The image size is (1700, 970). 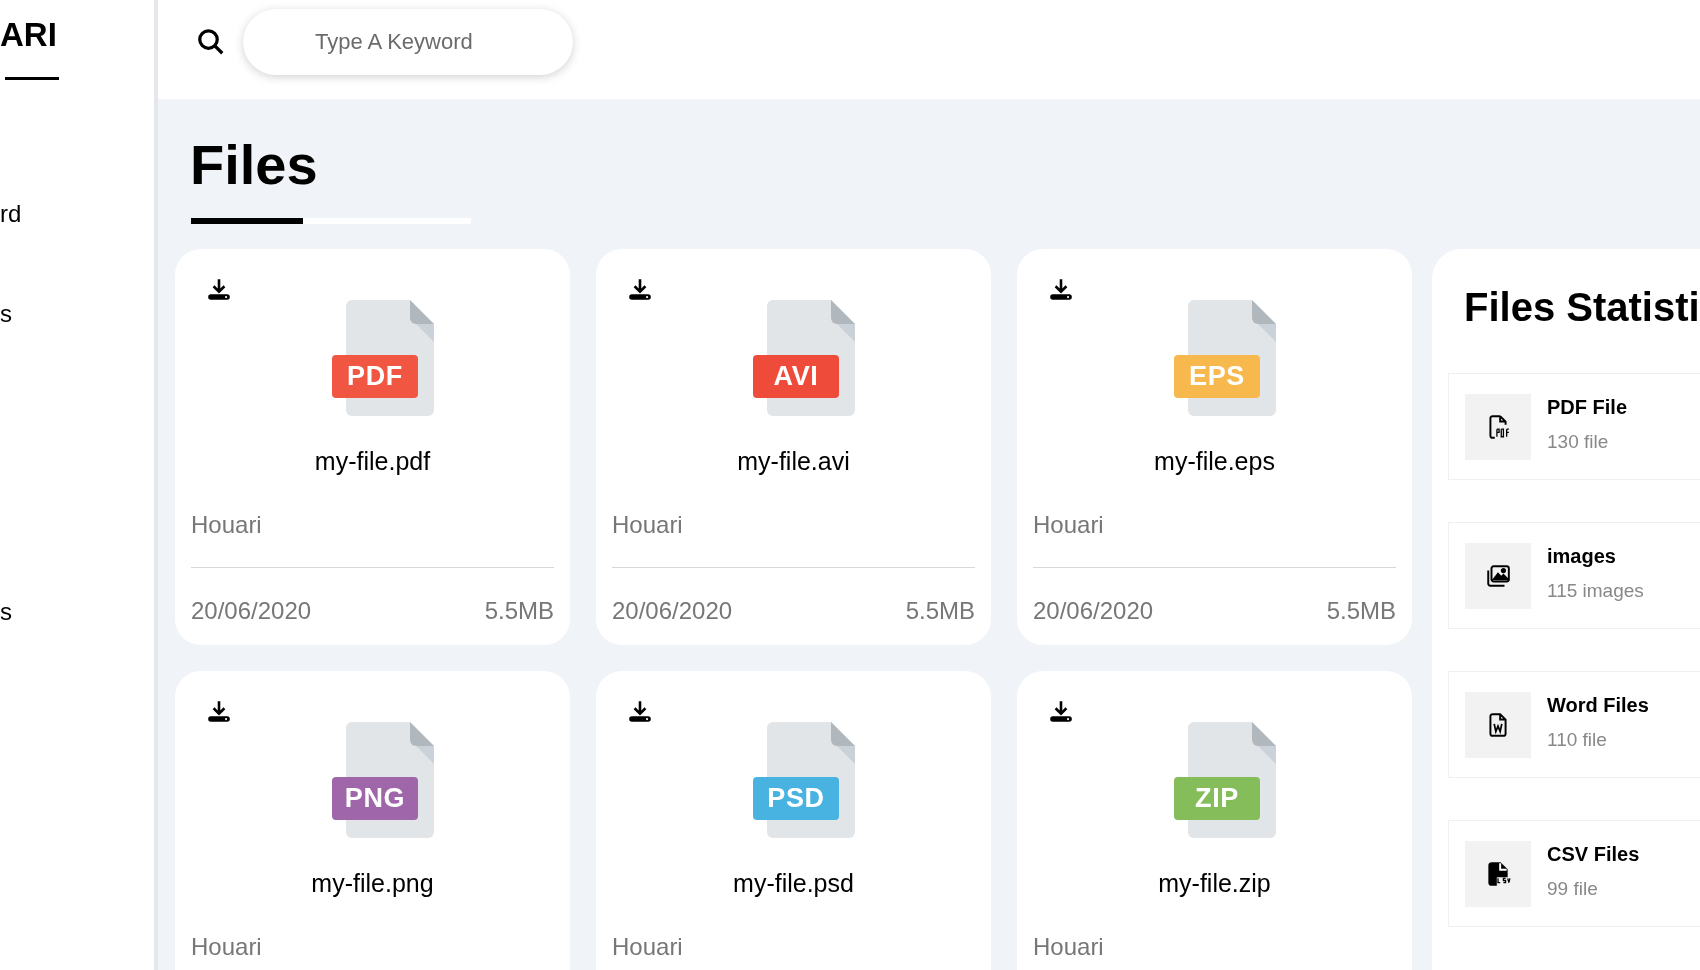 What do you see at coordinates (1595, 590) in the screenshot?
I see `item-count: 115 images` at bounding box center [1595, 590].